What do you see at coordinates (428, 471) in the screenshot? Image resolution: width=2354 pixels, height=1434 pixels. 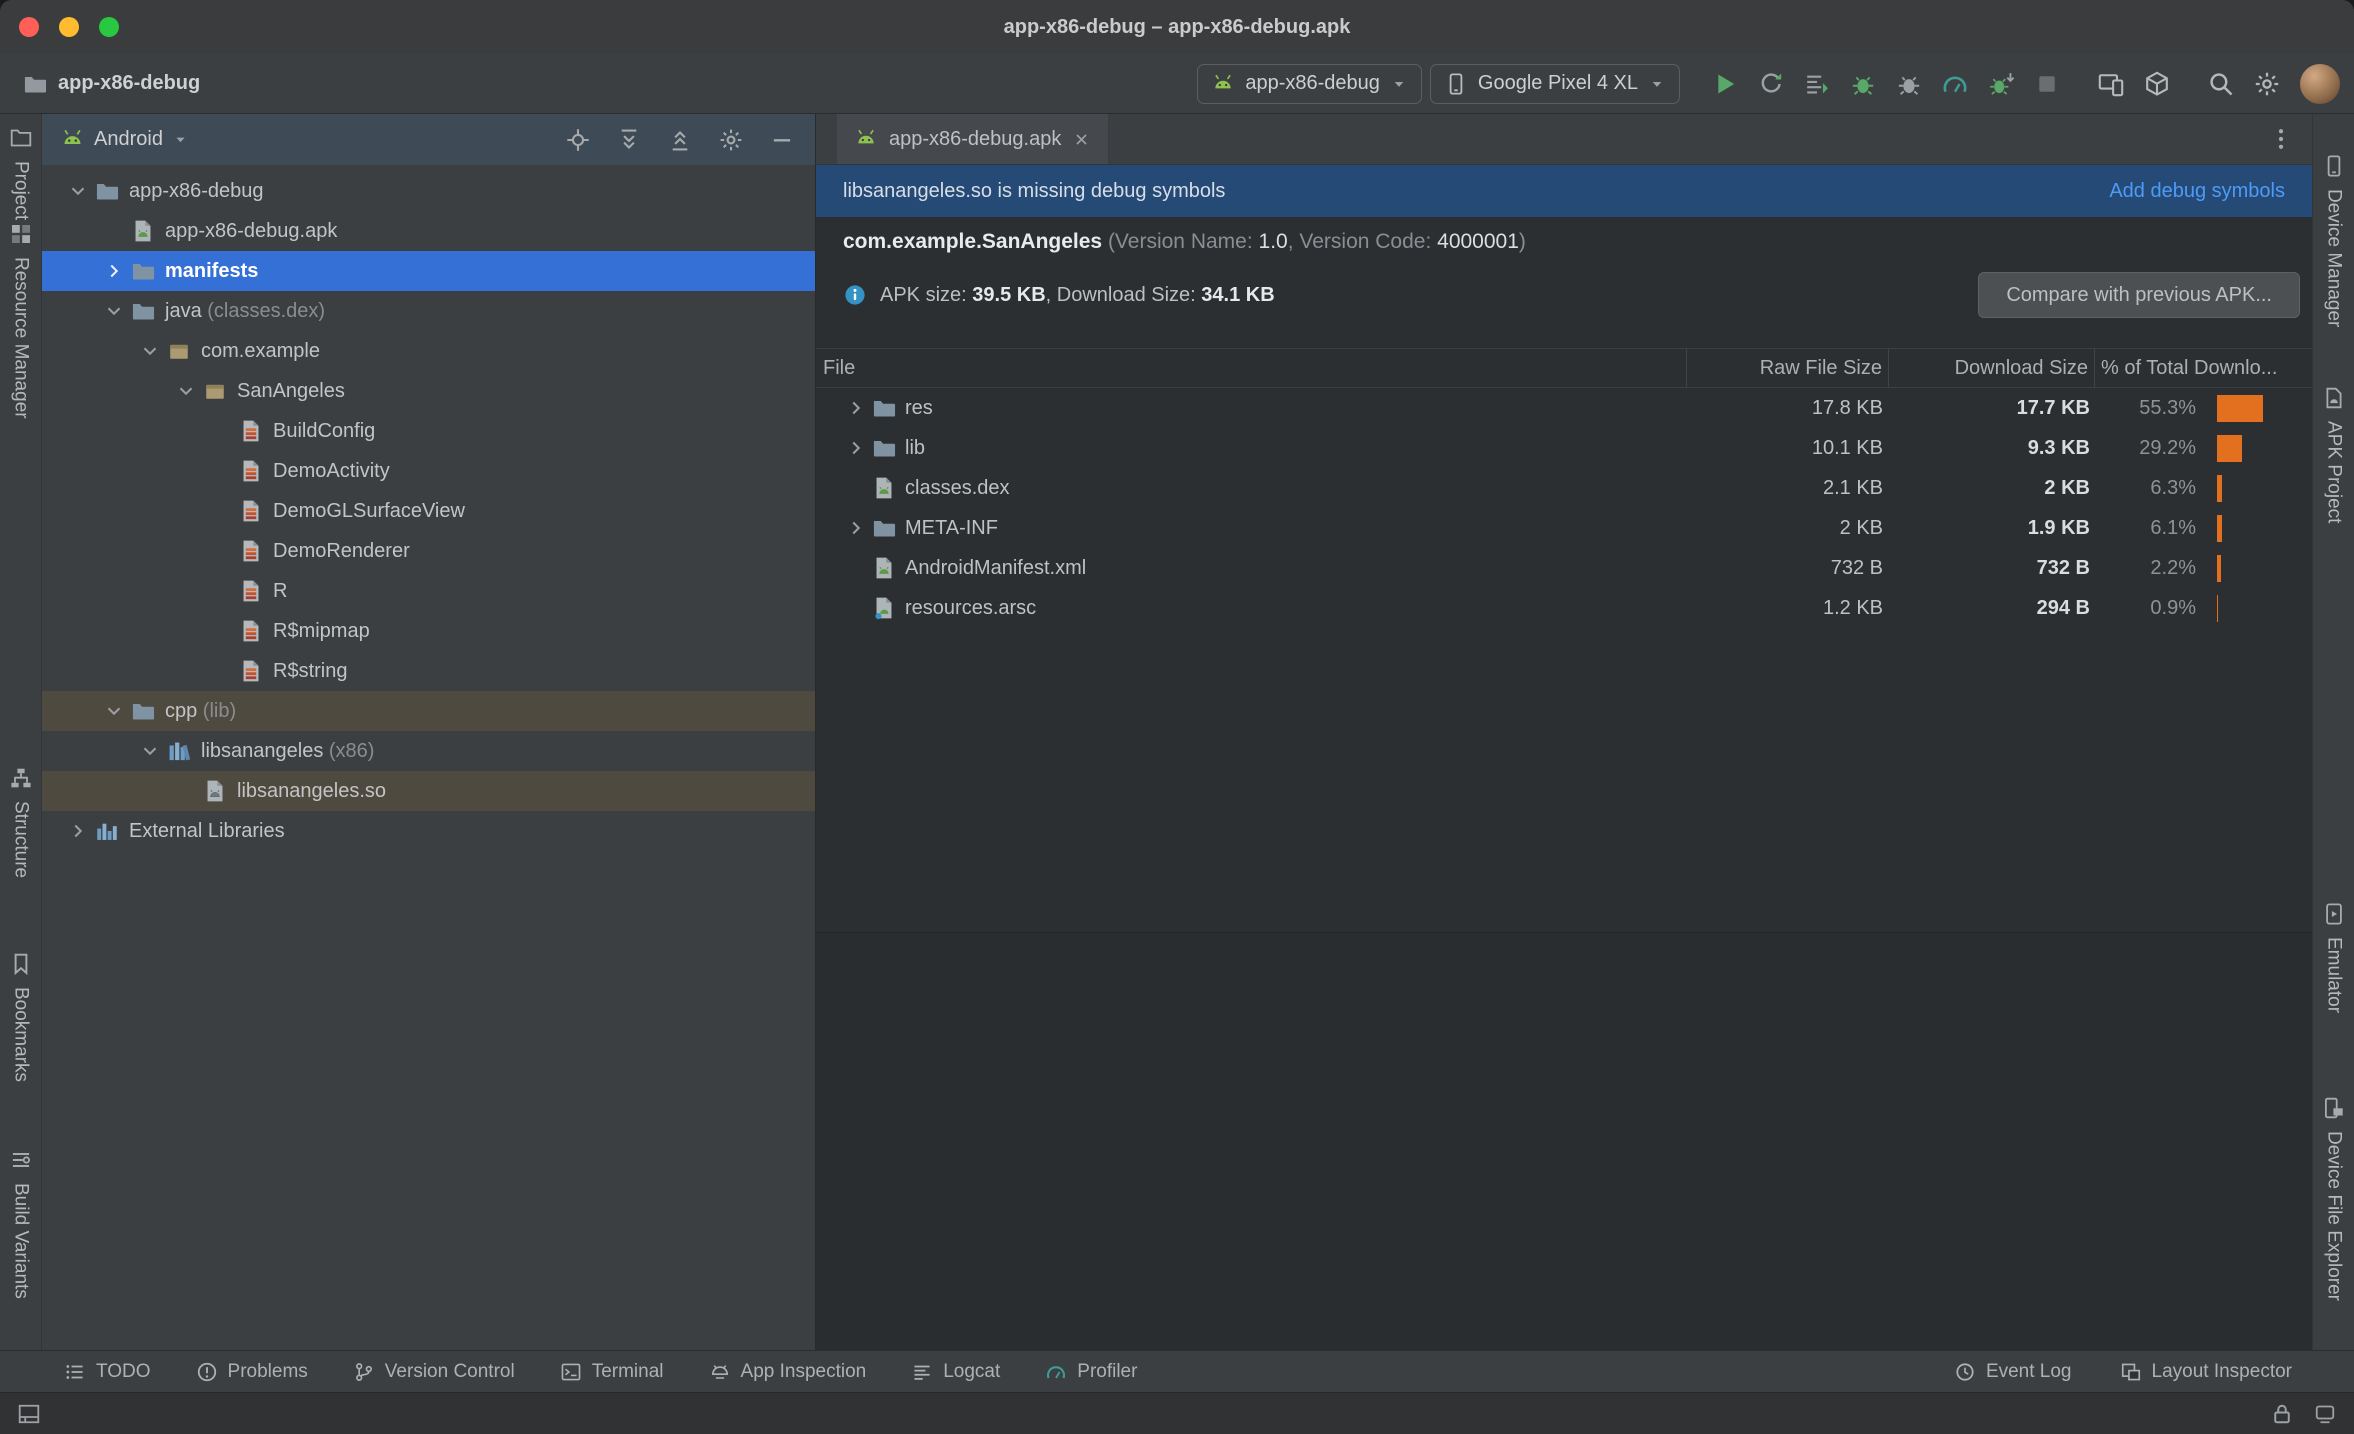 I see `tree-item-demoactivity: DemoActivity` at bounding box center [428, 471].